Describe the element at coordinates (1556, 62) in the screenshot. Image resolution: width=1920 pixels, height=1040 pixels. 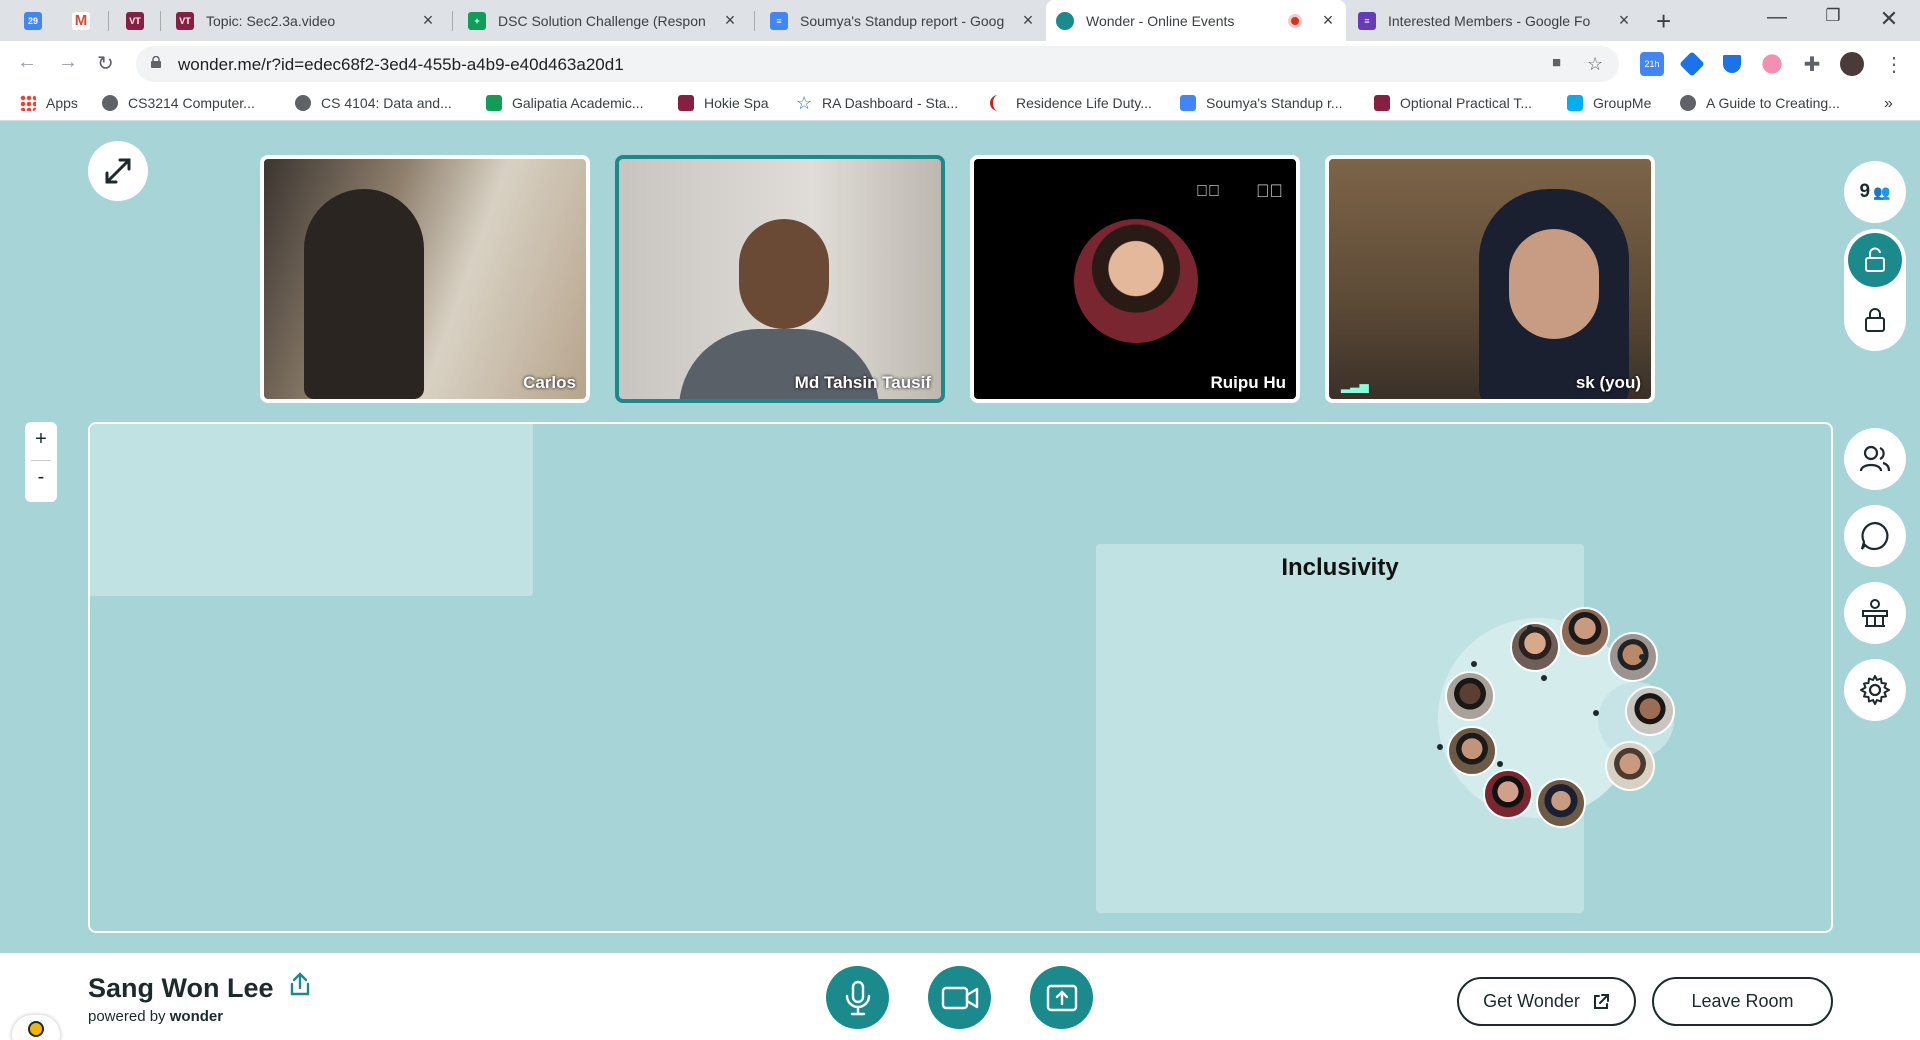
I see `camera-blocked-icon: ■` at that location.